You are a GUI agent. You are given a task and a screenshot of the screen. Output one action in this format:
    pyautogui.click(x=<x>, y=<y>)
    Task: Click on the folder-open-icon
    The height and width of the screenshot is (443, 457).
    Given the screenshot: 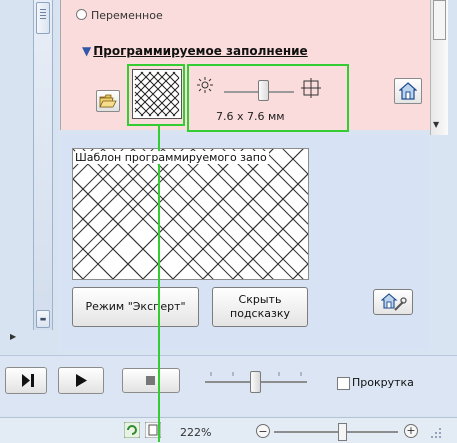 What is the action you would take?
    pyautogui.click(x=108, y=101)
    